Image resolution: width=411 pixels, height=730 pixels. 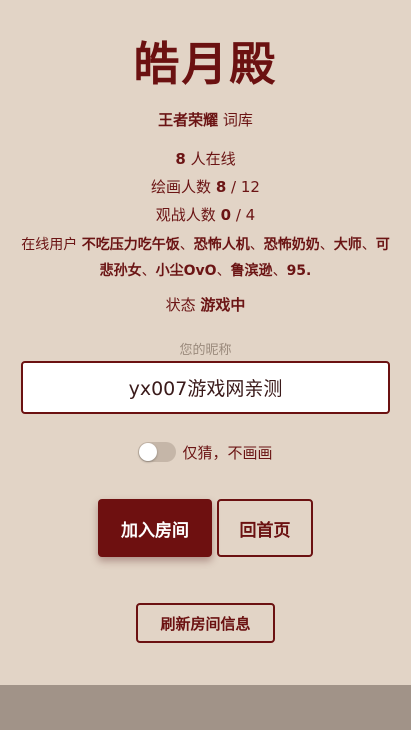 I want to click on lexicon-line: 王者荣耀 词库, so click(x=205, y=120).